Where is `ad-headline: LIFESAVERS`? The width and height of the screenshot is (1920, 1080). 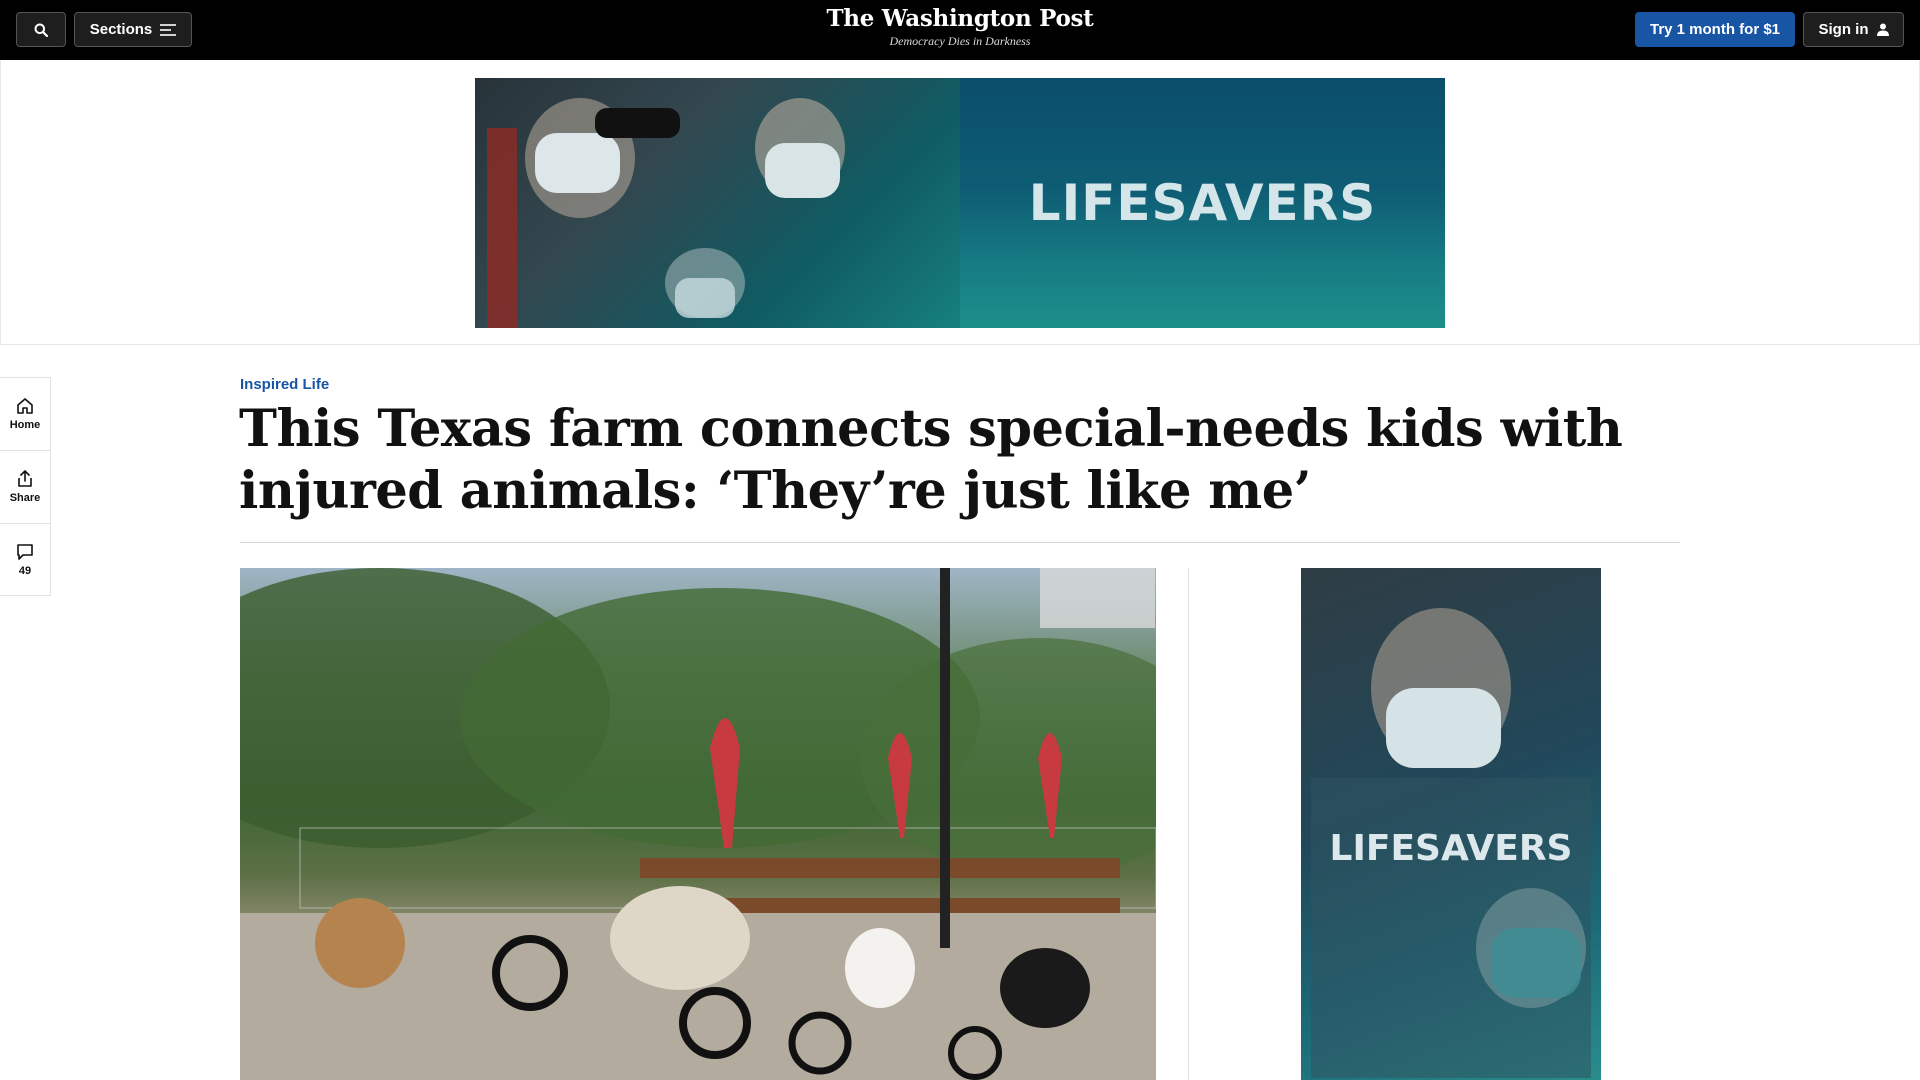 ad-headline: LIFESAVERS is located at coordinates (1202, 203).